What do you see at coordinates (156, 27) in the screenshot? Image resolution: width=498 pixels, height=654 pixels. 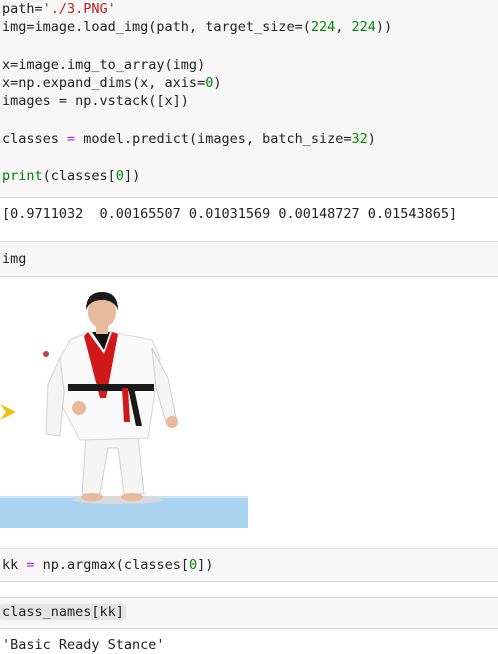 I see `code-token: img=image.load_img(path, target_size=(` at bounding box center [156, 27].